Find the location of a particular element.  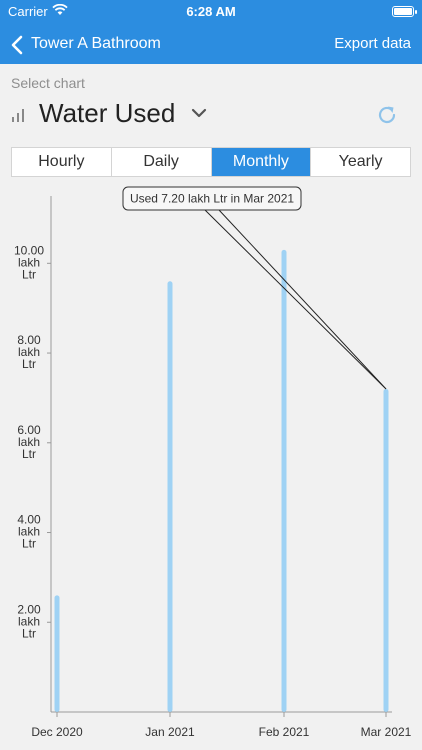

tab-hourly: Hourly is located at coordinates (62, 162).